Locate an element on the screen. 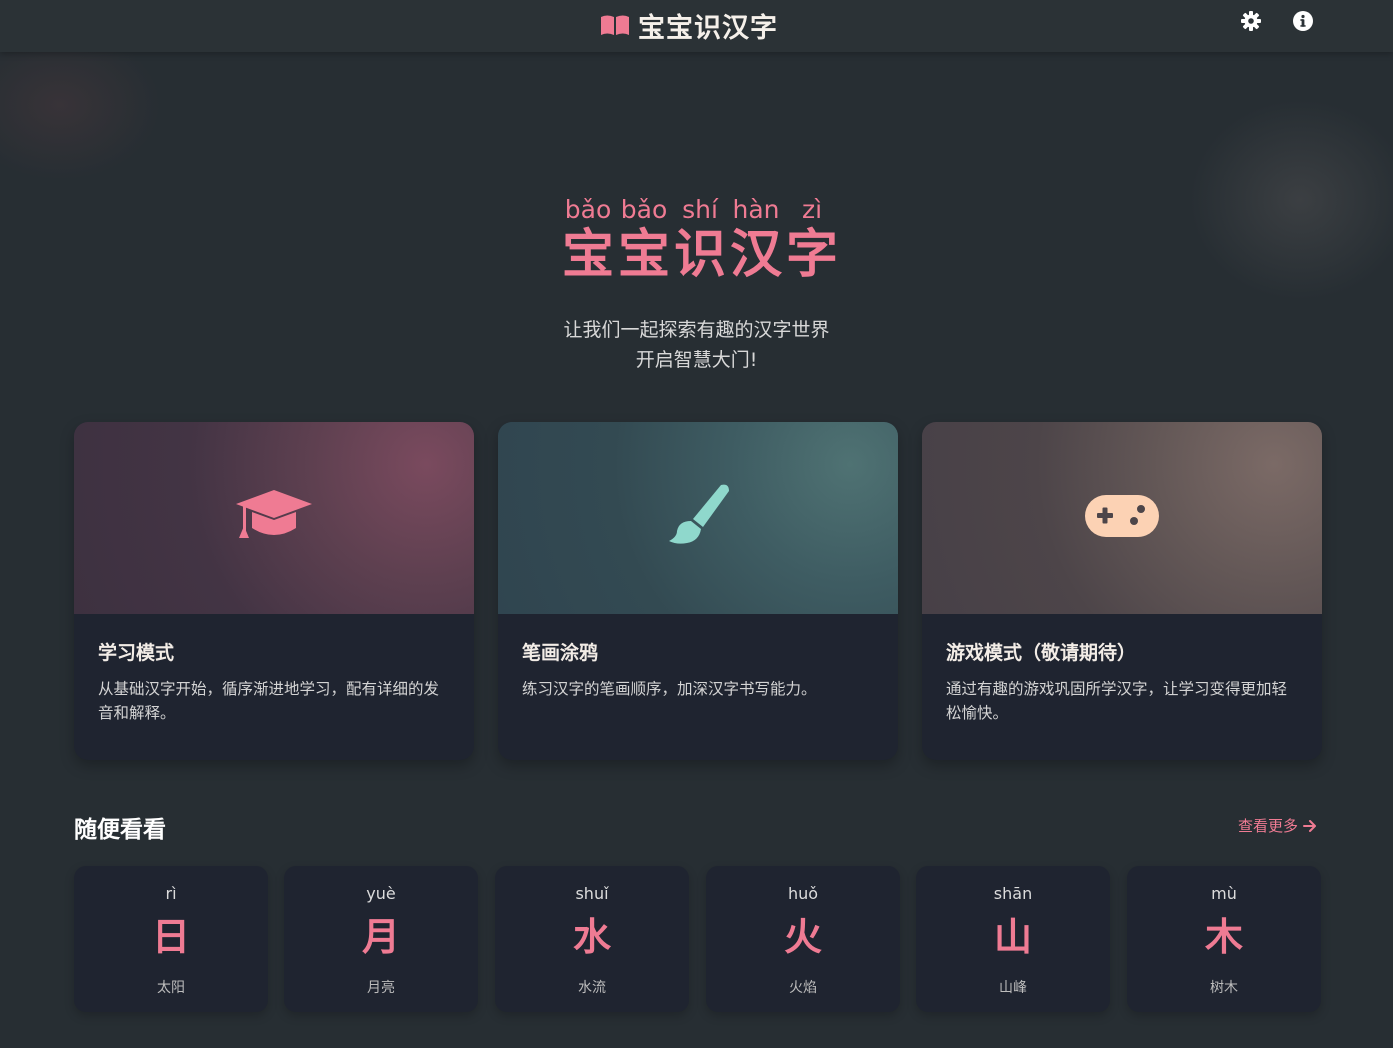 The width and height of the screenshot is (1393, 1048). character-pinyin: shān is located at coordinates (1013, 893).